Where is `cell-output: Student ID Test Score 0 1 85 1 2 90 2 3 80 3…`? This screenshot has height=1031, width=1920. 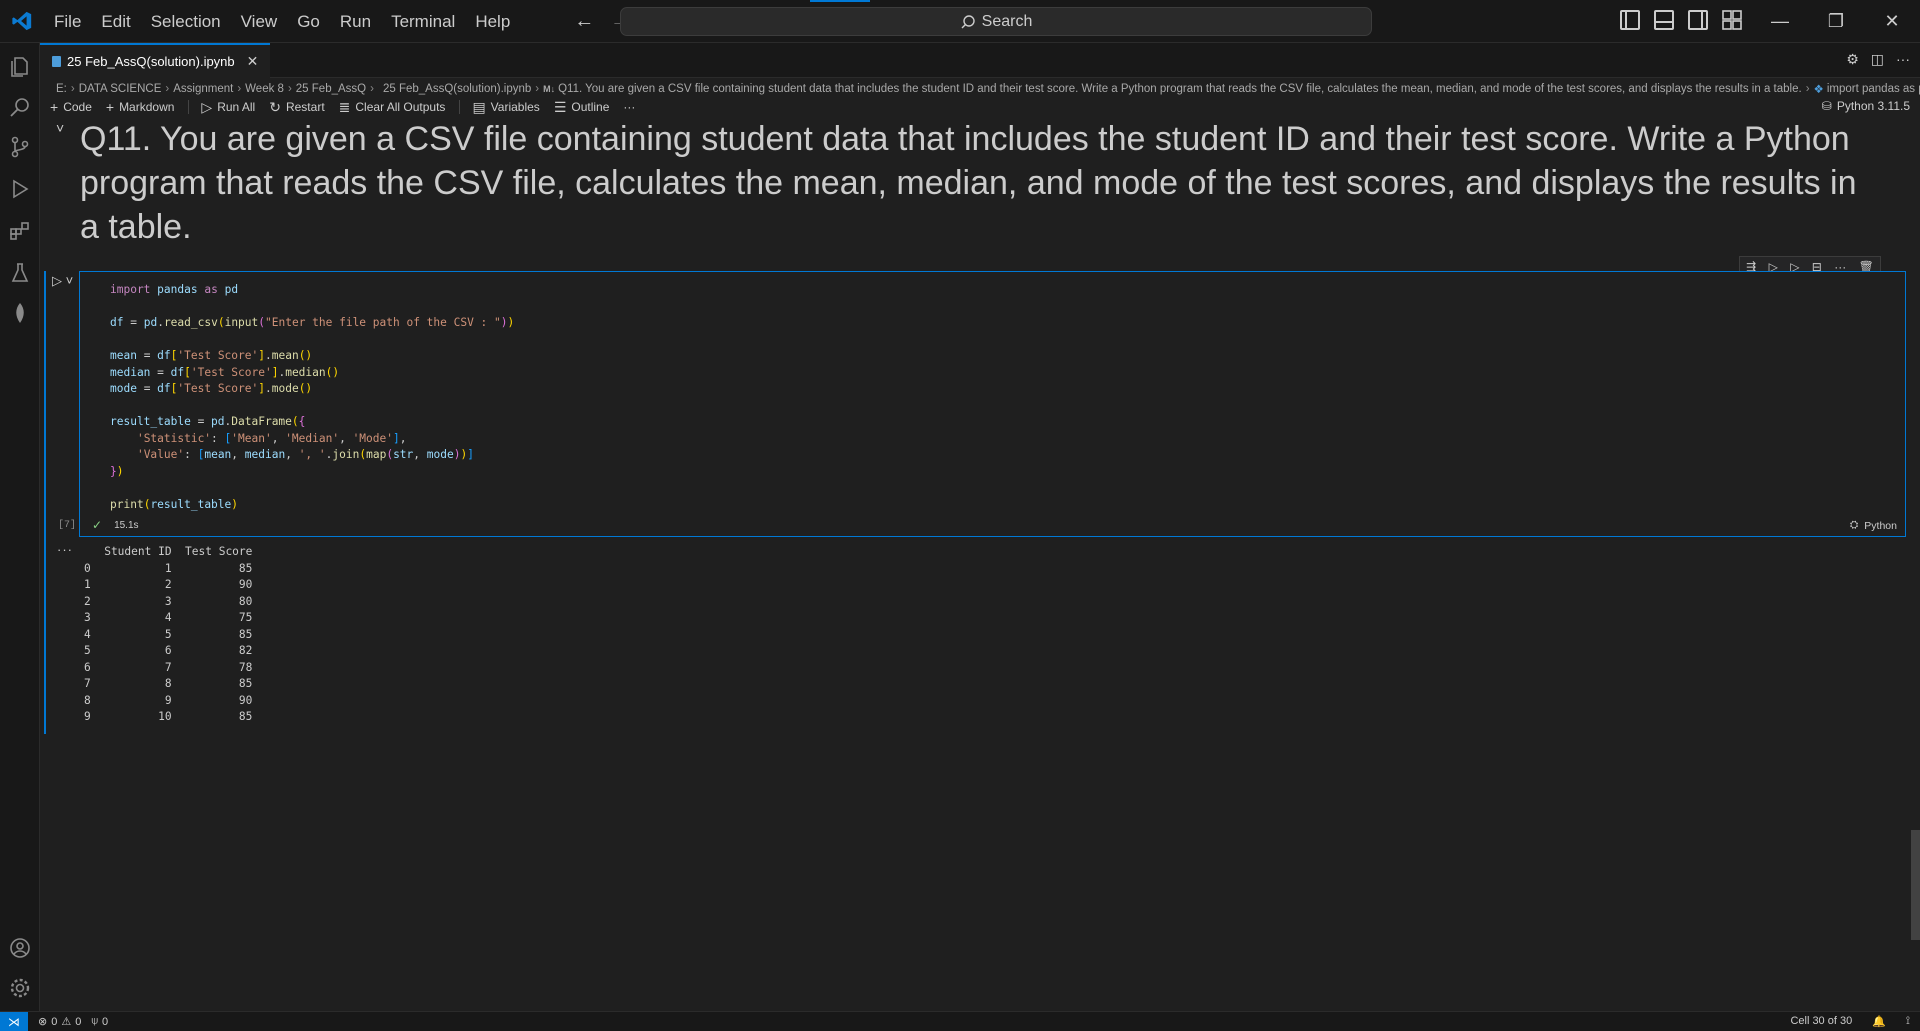 cell-output: Student ID Test Score 0 1 85 1 2 90 2 3 80 3… is located at coordinates (168, 635).